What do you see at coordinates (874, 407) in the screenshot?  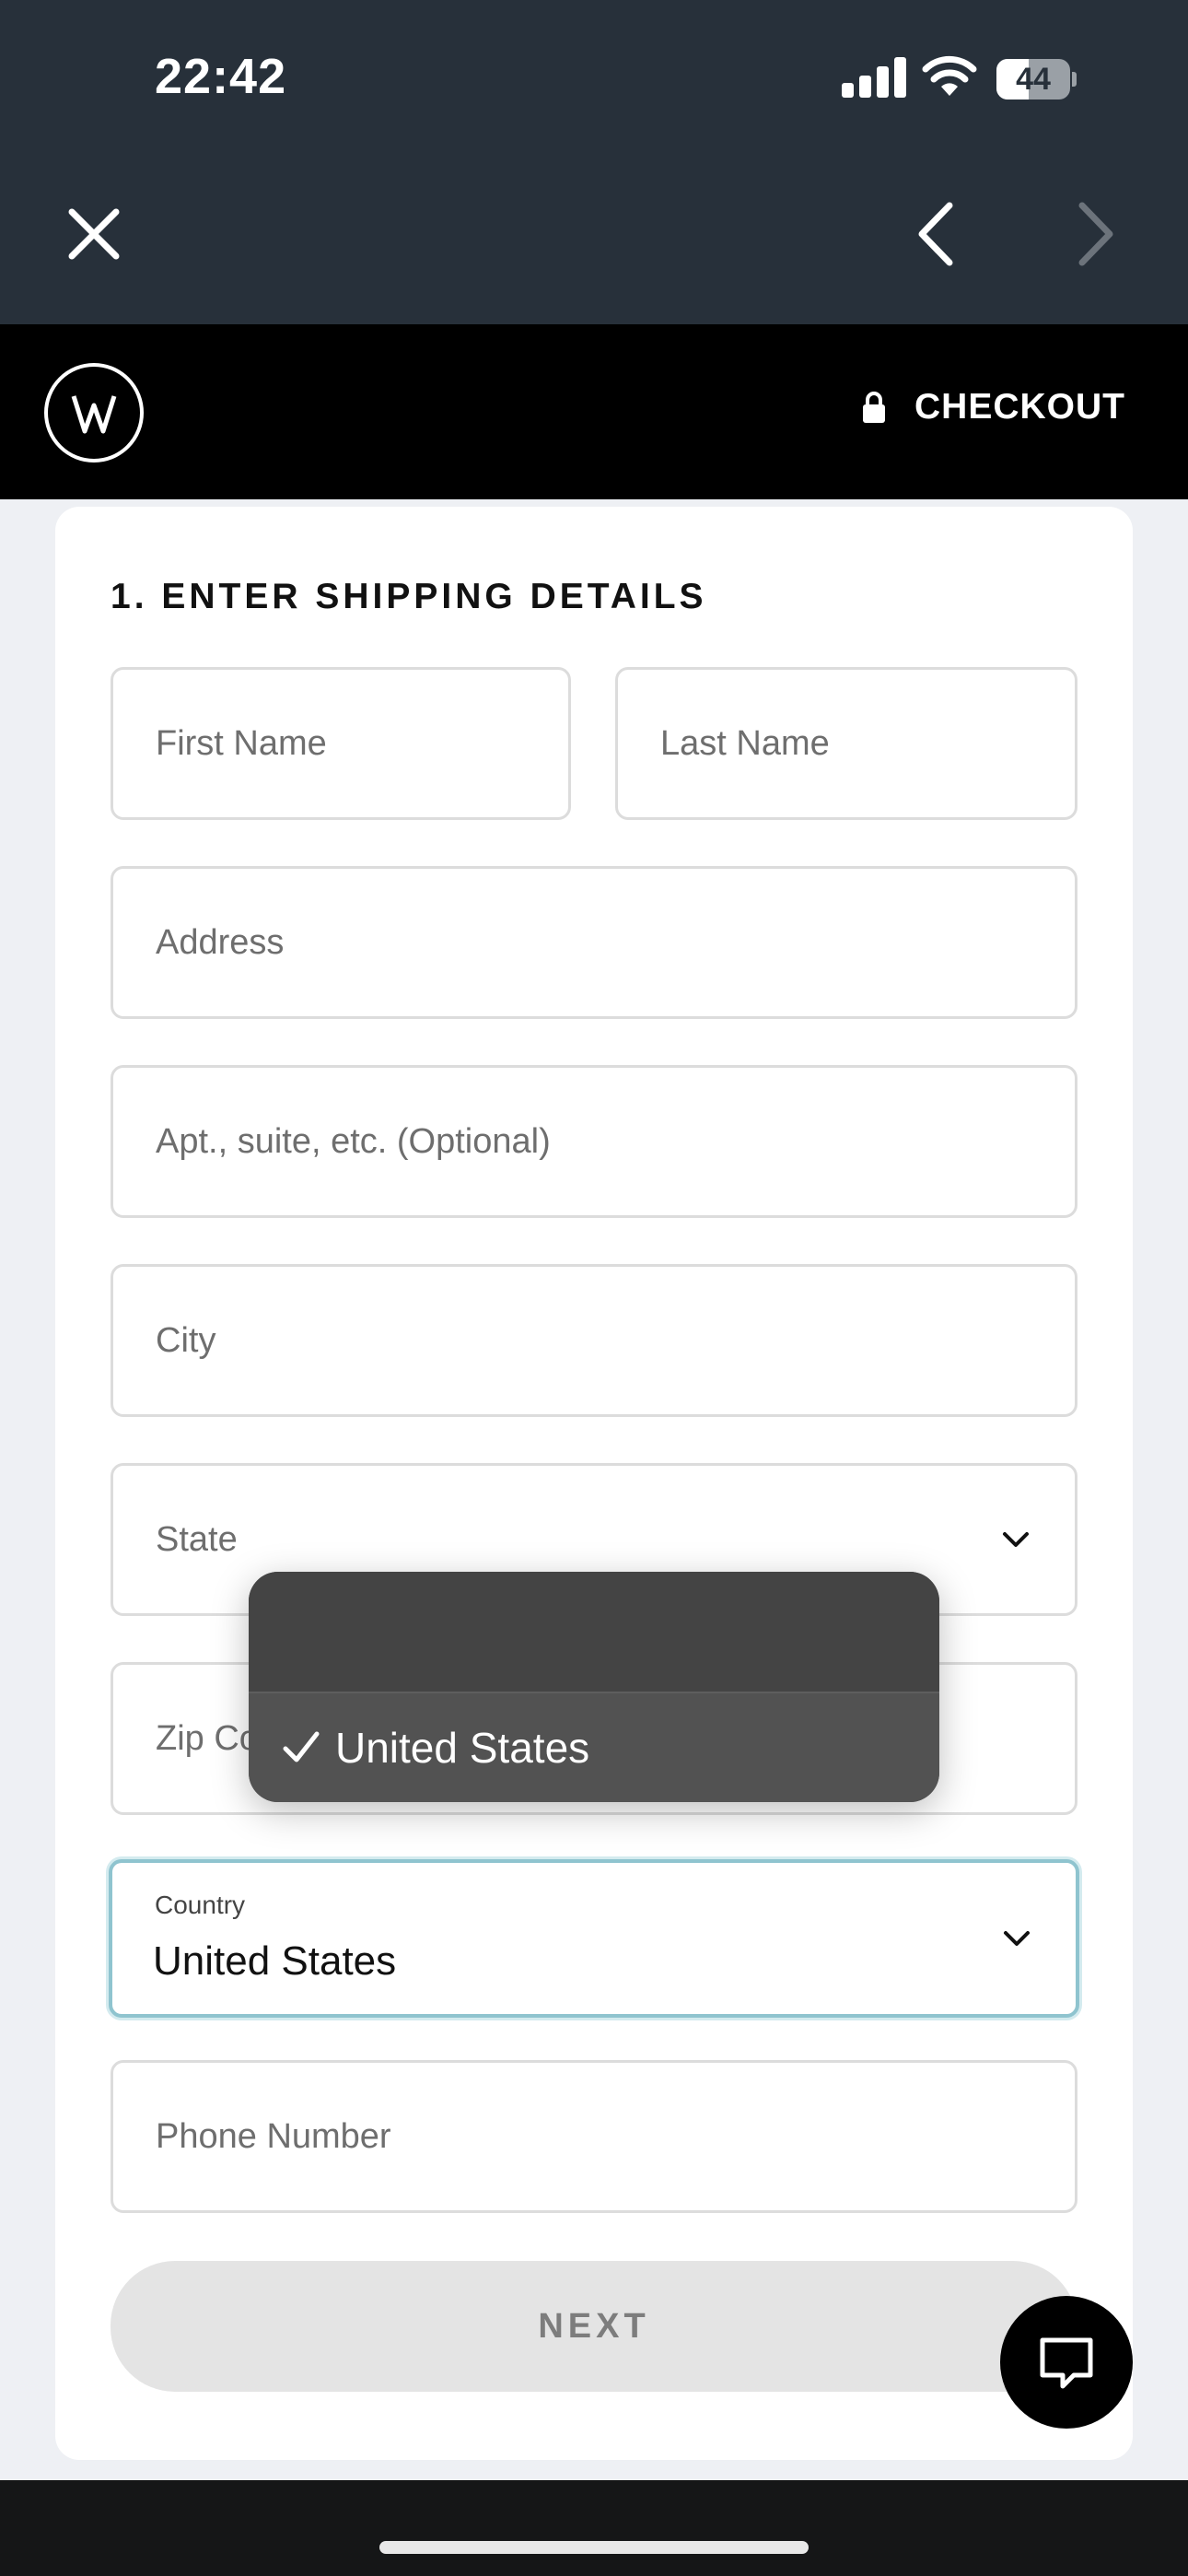 I see `lock-icon` at bounding box center [874, 407].